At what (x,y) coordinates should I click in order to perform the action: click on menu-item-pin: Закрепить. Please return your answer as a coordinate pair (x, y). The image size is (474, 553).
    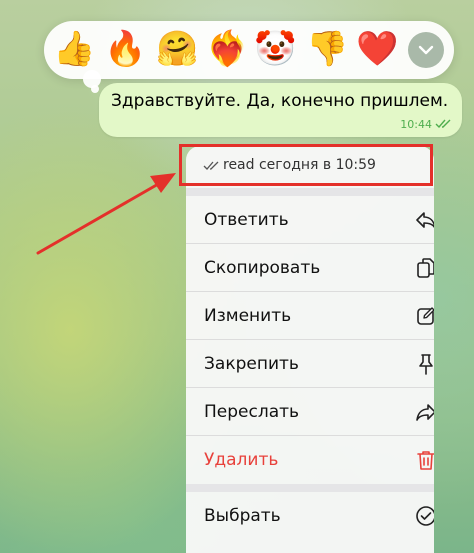
    Looking at the image, I should click on (310, 364).